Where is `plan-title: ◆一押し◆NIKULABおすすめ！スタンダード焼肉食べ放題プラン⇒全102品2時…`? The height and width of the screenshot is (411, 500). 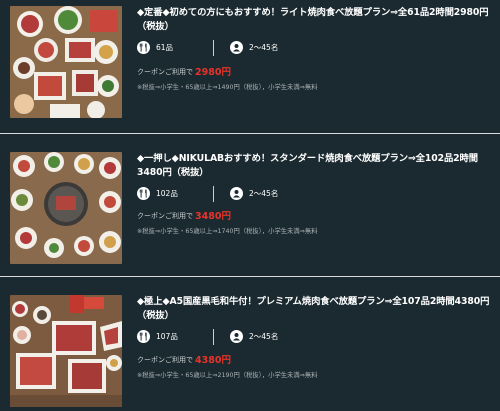 plan-title: ◆一押し◆NIKULABおすすめ！スタンダード焼肉食べ放題プラン⇒全102品2時… is located at coordinates (317, 166).